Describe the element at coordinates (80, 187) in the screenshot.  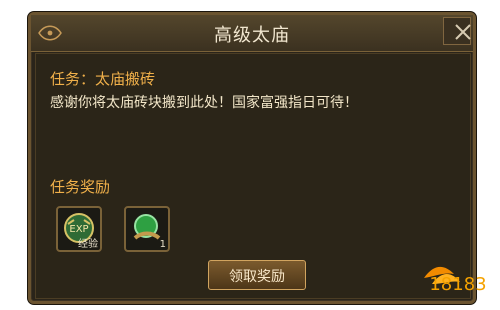
I see `reward-header: 任务奖励` at that location.